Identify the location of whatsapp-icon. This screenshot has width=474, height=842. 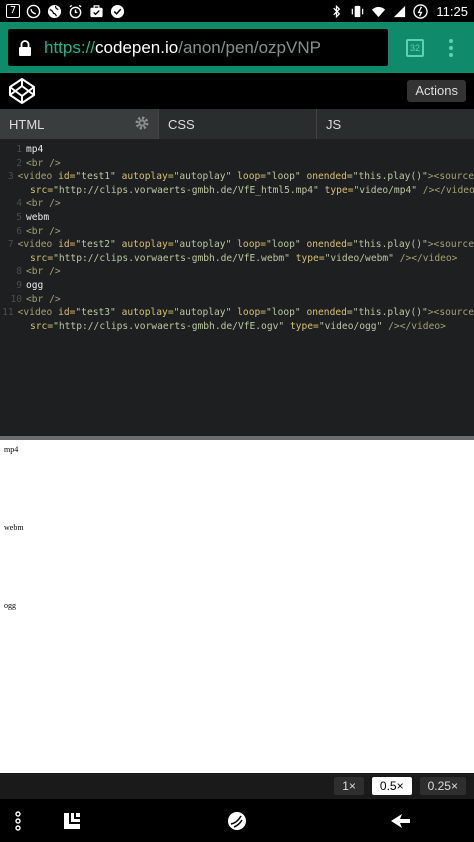
(33, 11).